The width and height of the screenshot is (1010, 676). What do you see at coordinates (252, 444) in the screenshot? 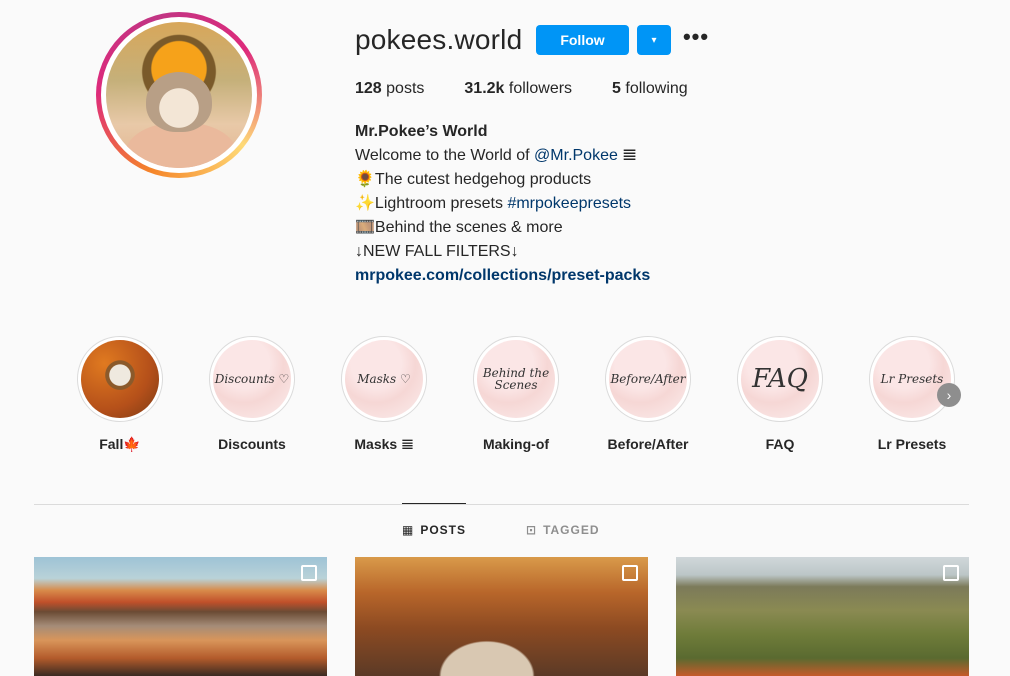
I see `highlight-label: Discounts` at bounding box center [252, 444].